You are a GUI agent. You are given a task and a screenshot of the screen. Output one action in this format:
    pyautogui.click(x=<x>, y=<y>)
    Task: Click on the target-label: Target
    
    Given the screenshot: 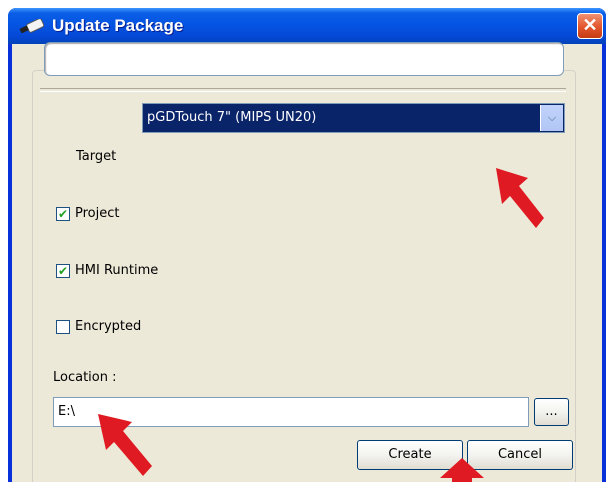 What is the action you would take?
    pyautogui.click(x=96, y=156)
    